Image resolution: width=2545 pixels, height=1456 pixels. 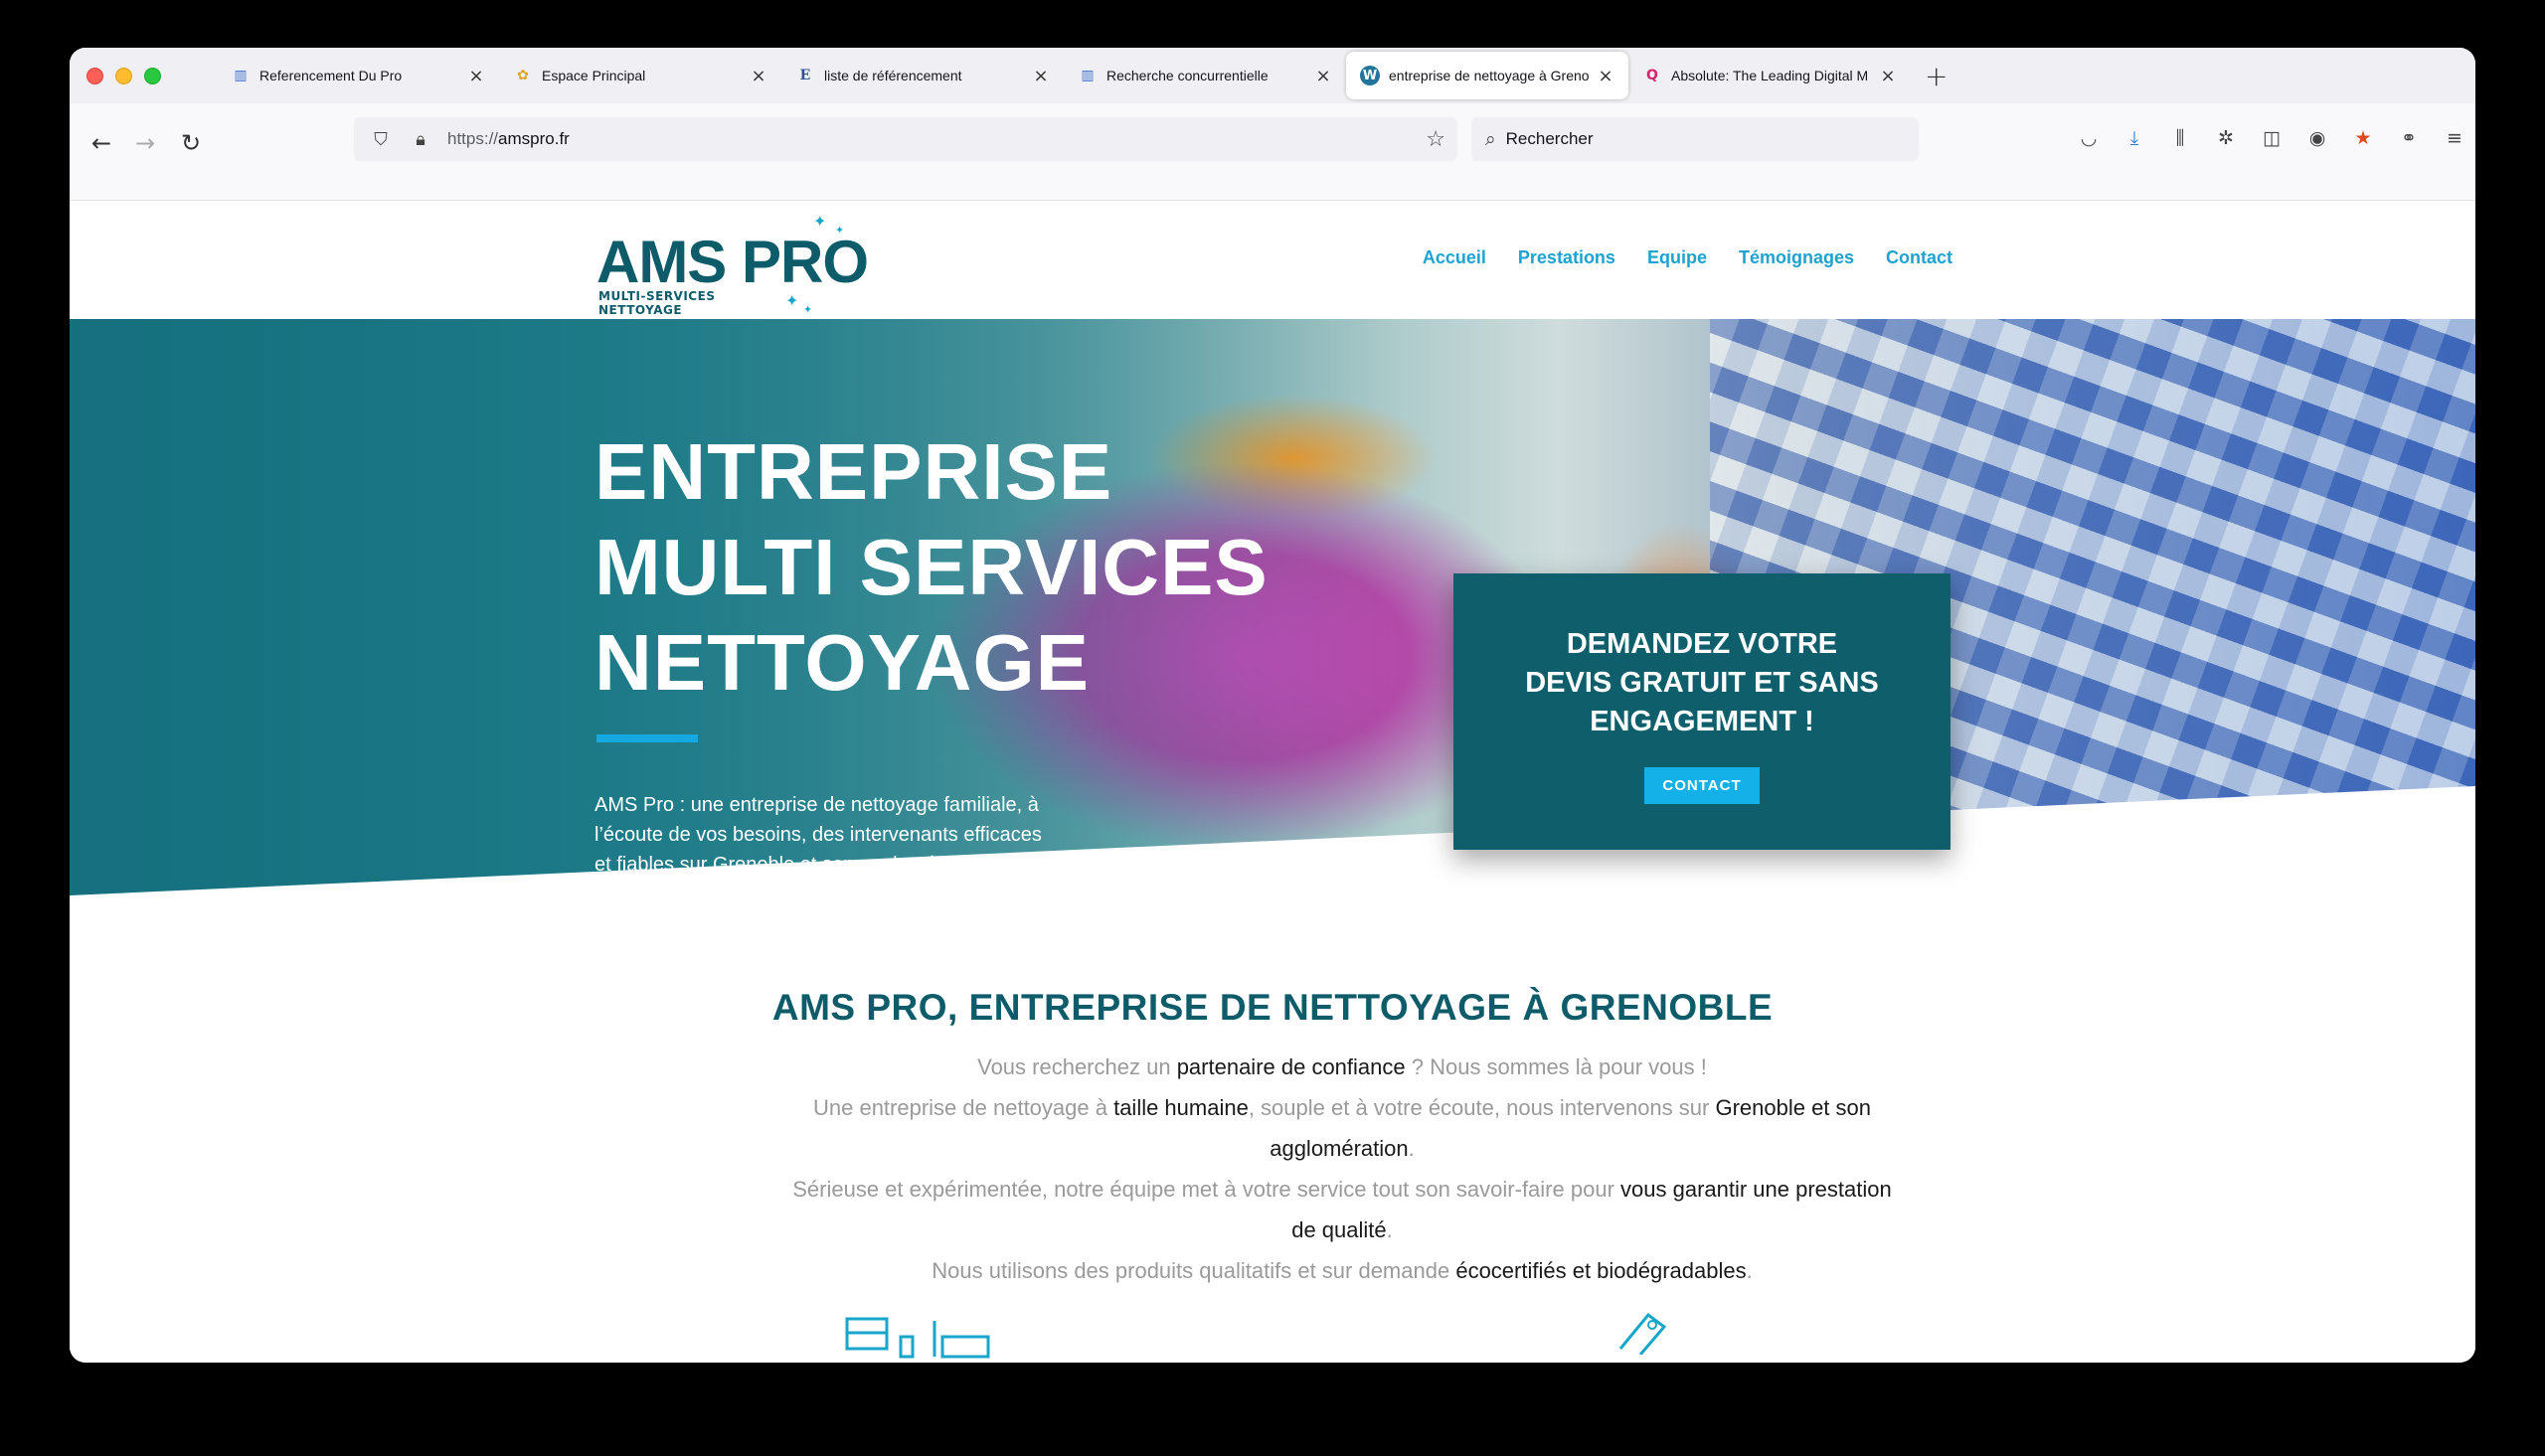 I want to click on download-icon: ⤓, so click(x=2134, y=138).